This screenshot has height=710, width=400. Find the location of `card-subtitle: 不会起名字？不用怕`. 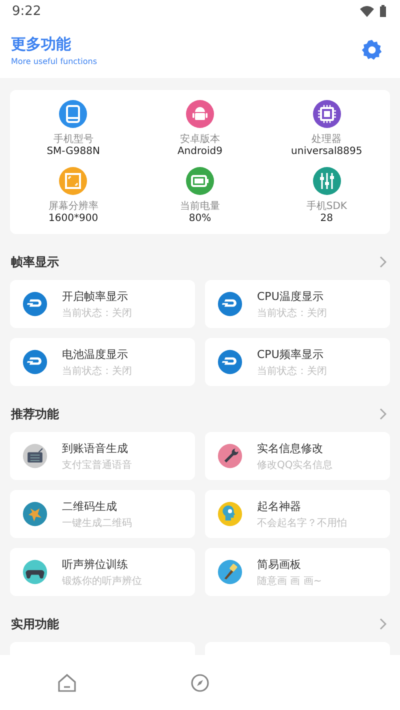

card-subtitle: 不会起名字？不用怕 is located at coordinates (302, 523).